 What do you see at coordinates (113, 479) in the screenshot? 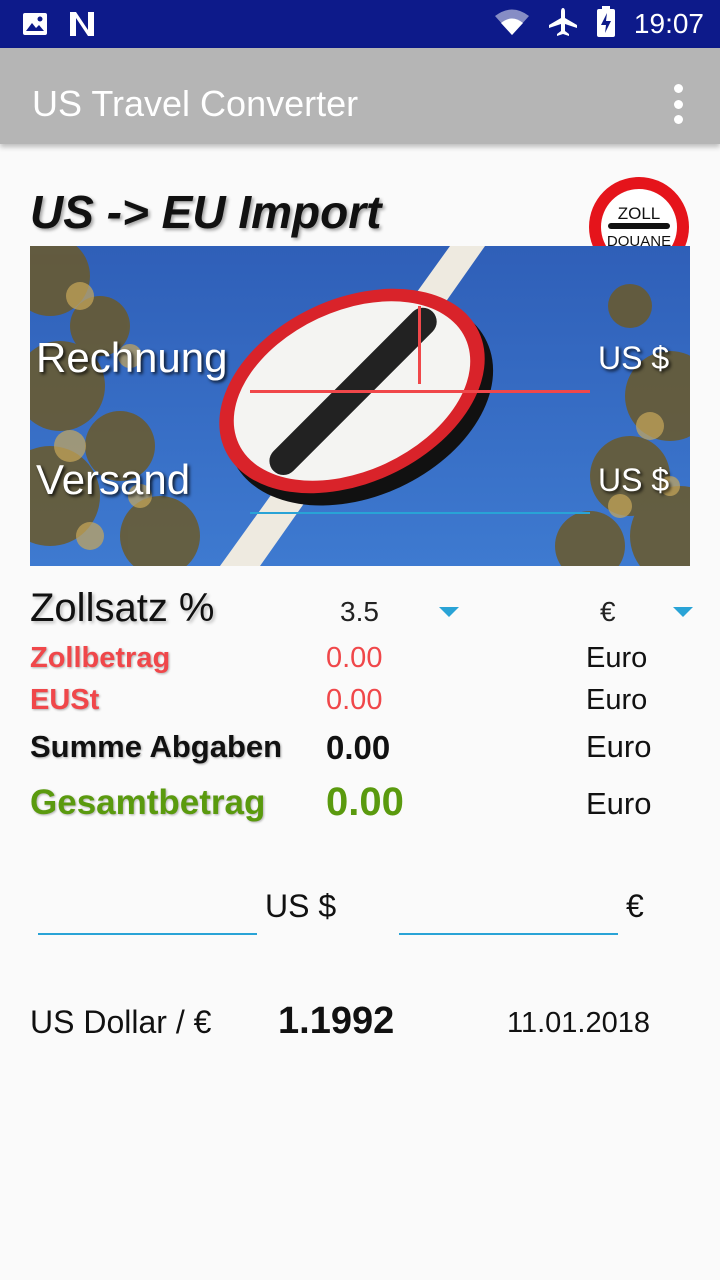
I see `shipping-label: Versand` at bounding box center [113, 479].